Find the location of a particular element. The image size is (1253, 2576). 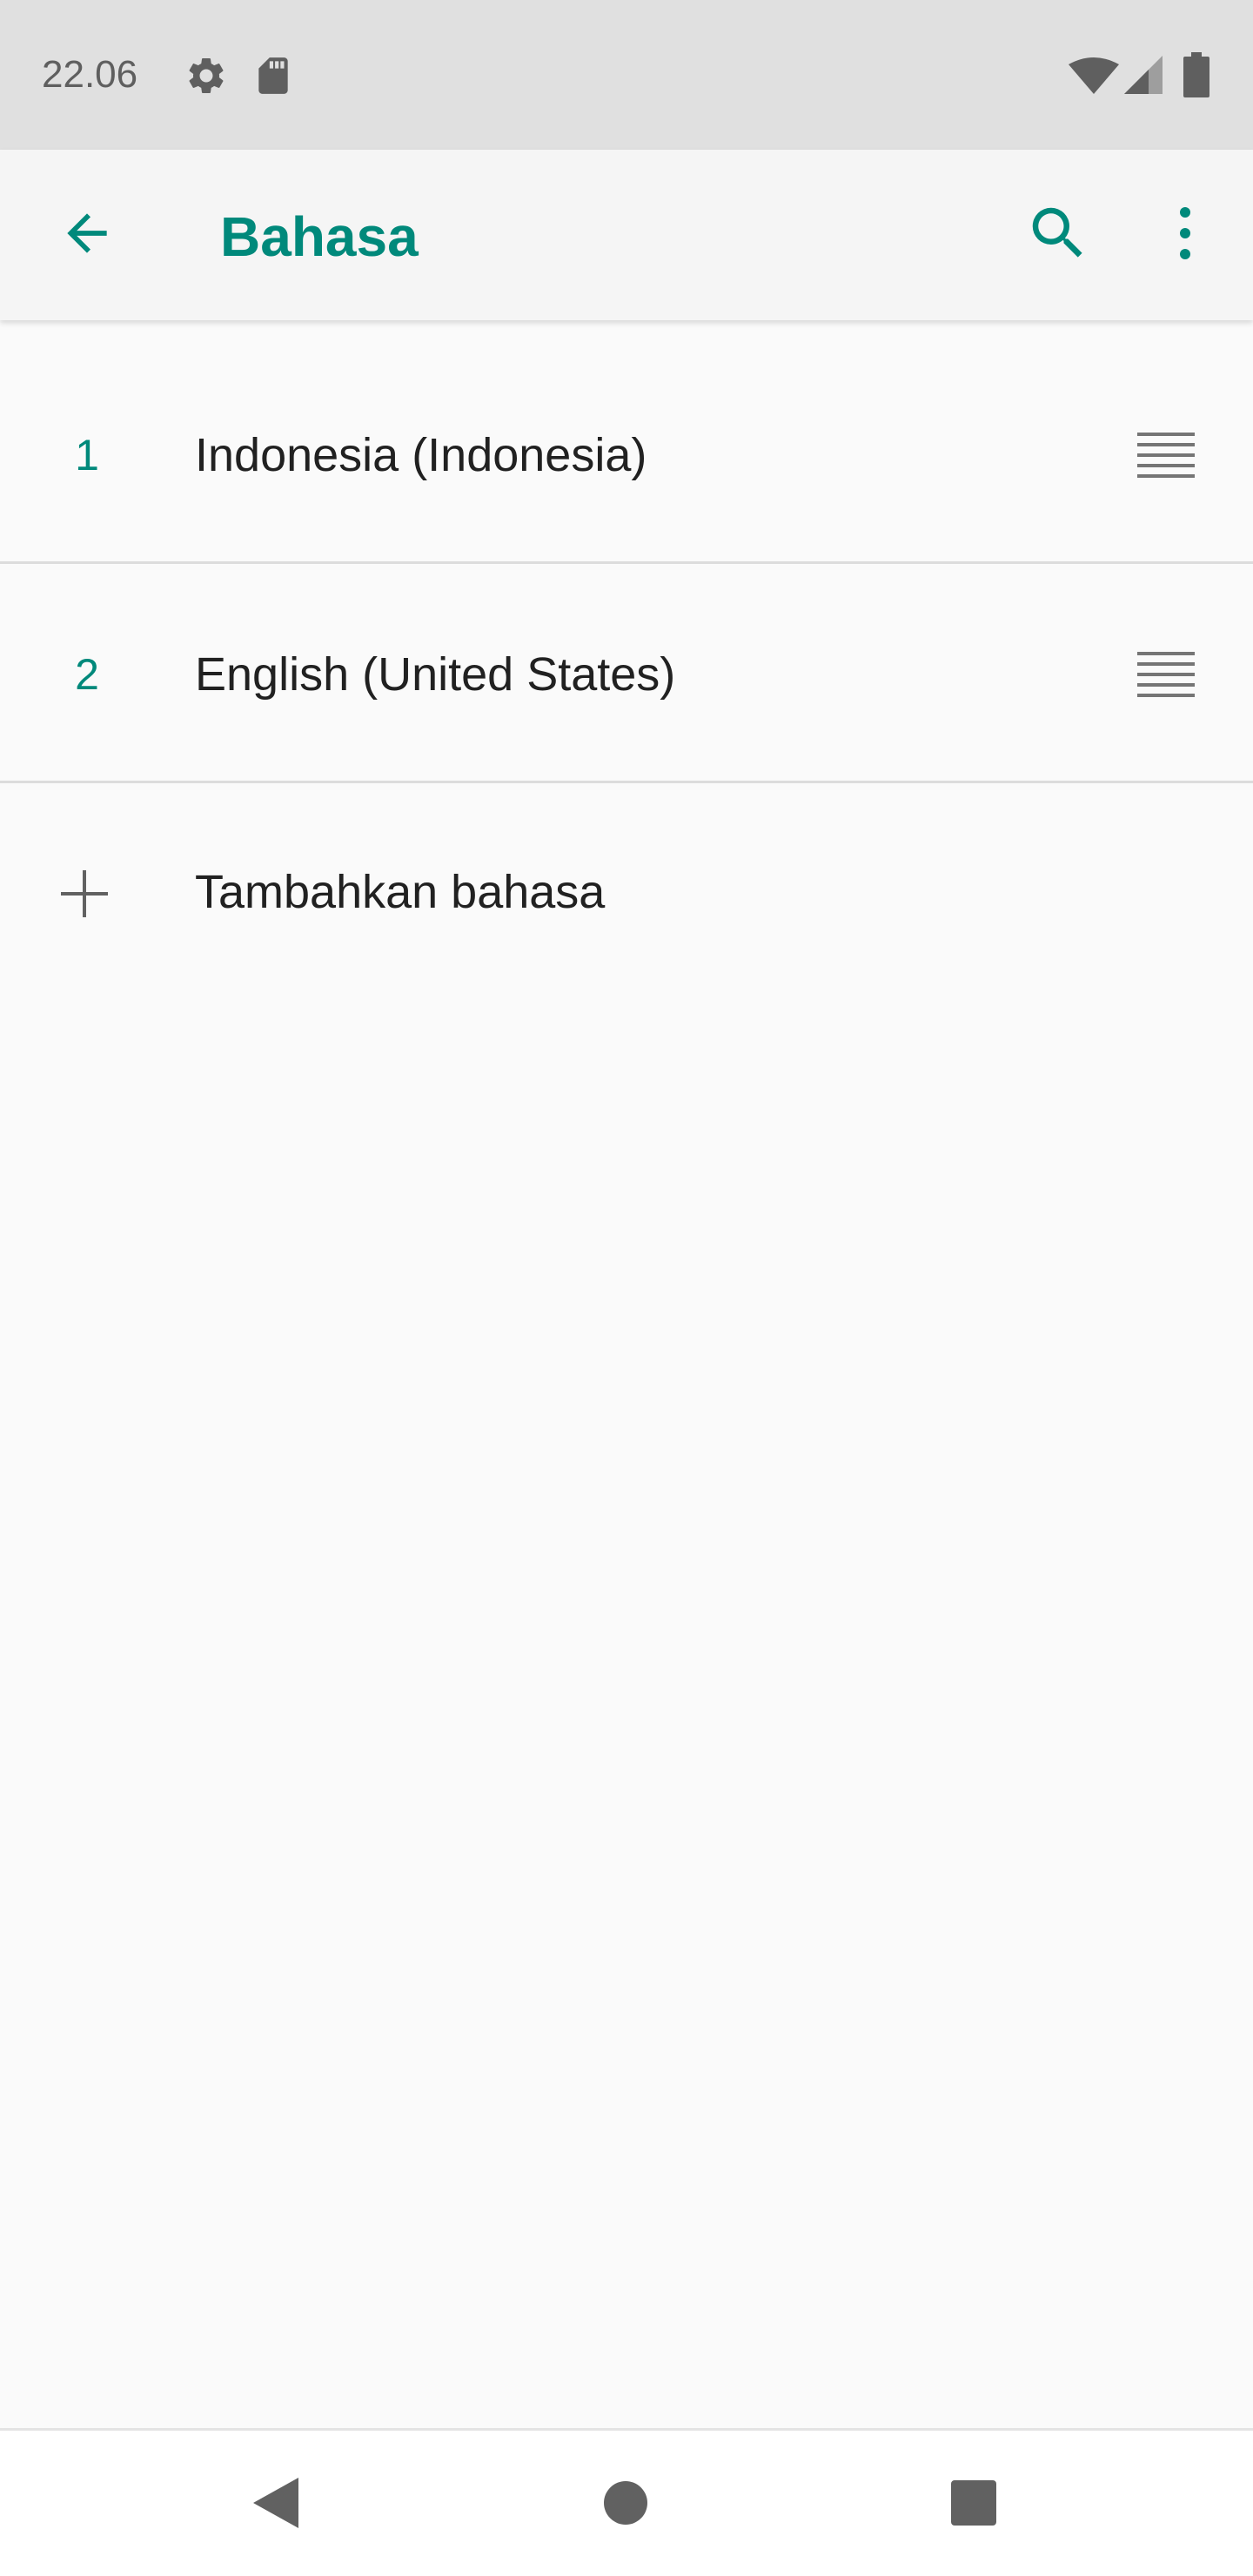

back-triangle-icon is located at coordinates (275, 2504).